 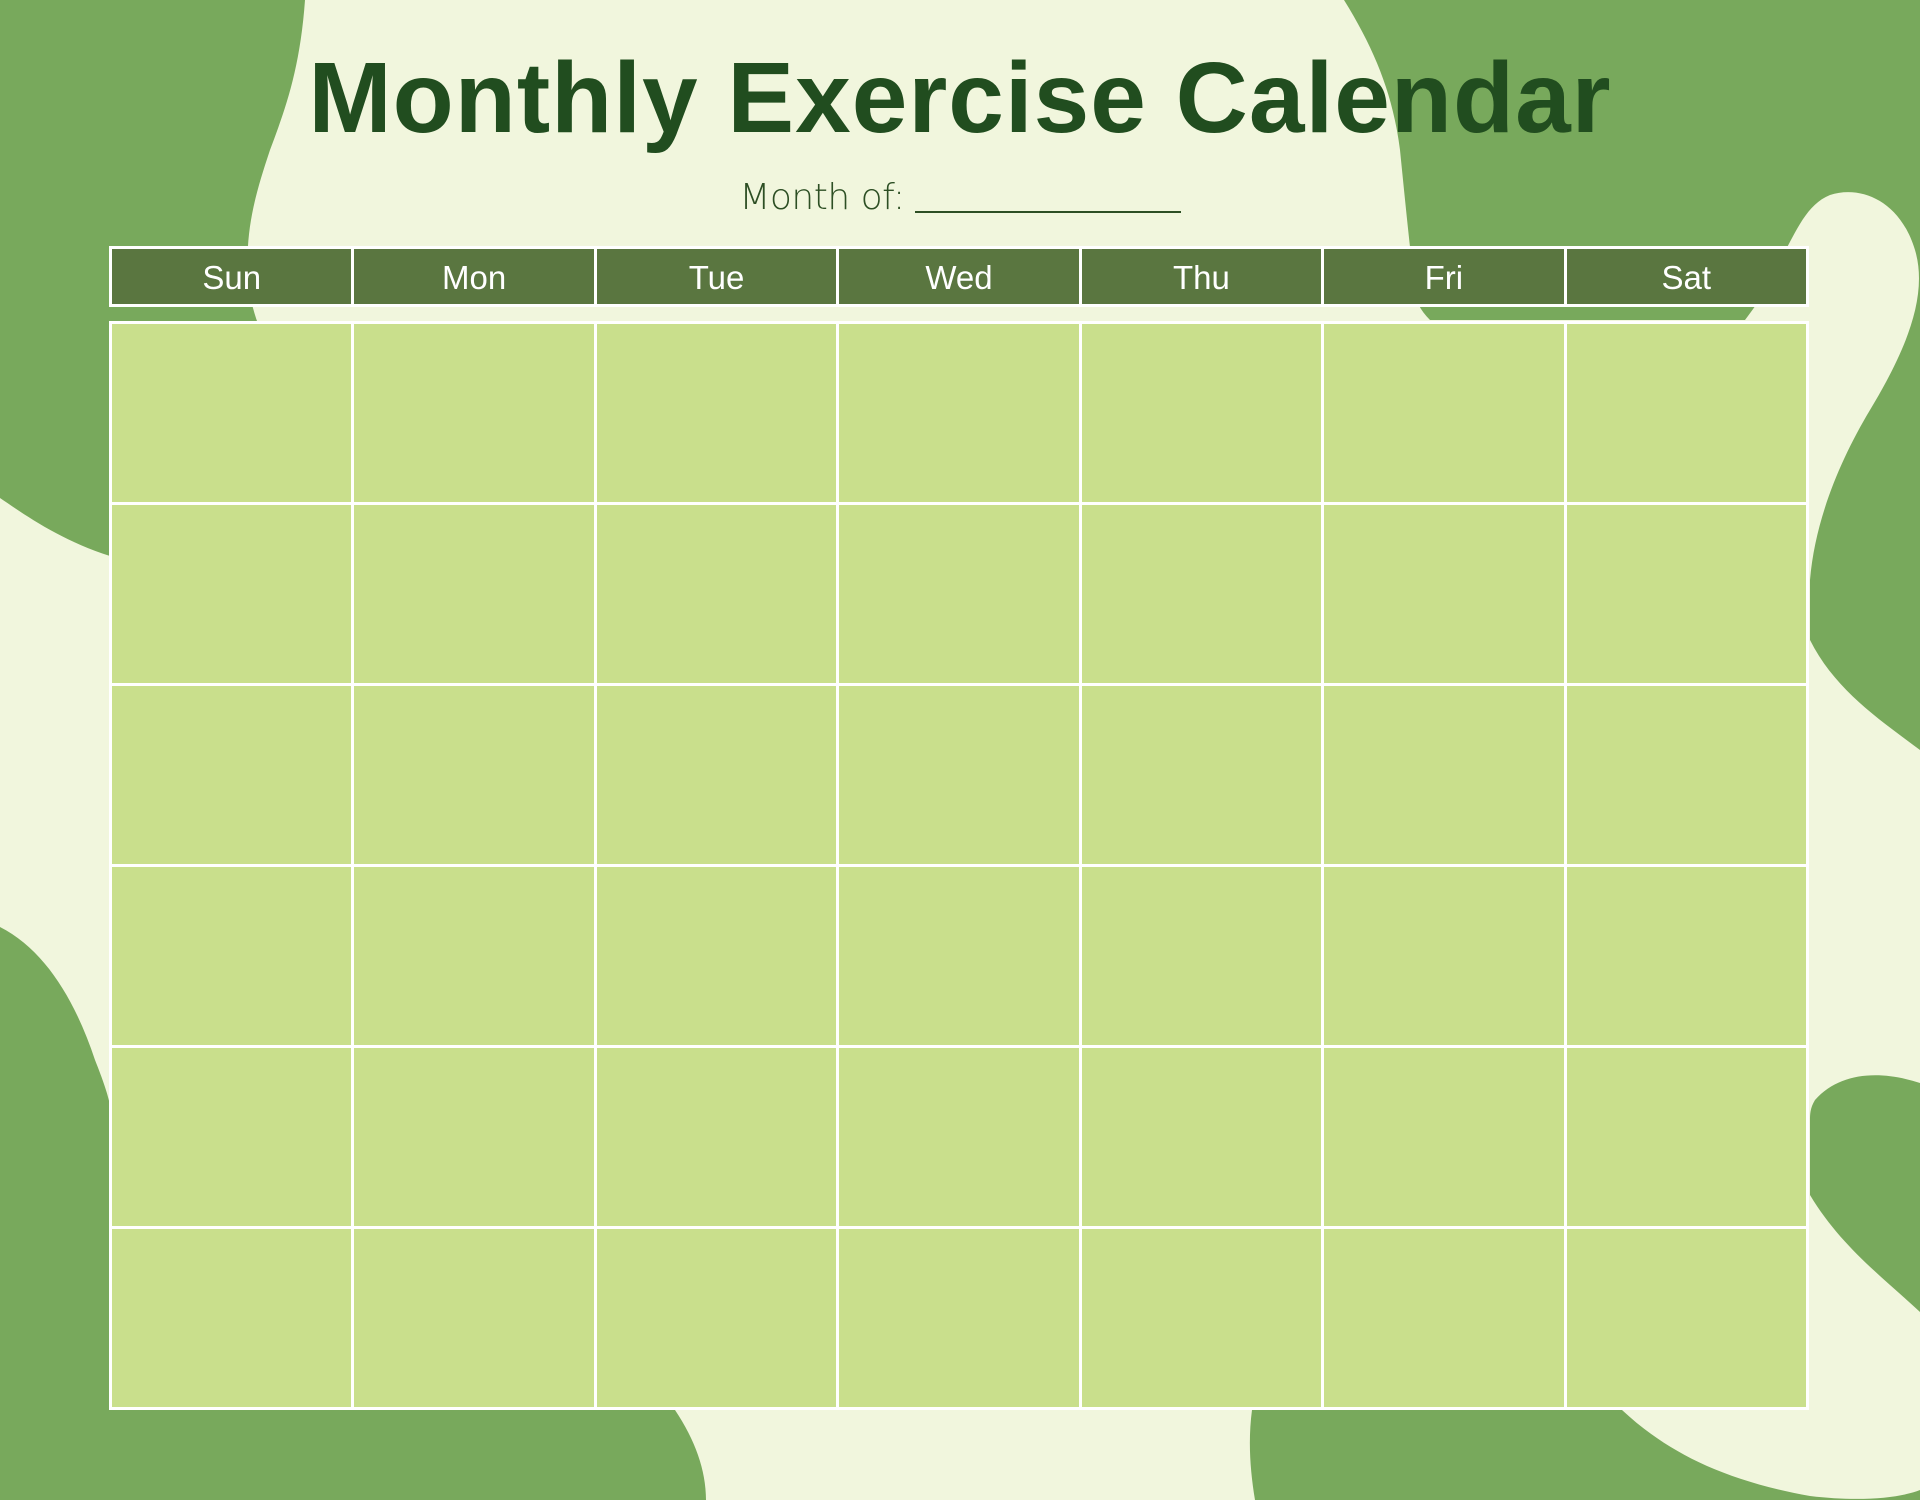 What do you see at coordinates (716, 956) in the screenshot?
I see `day-cell-week4-tue` at bounding box center [716, 956].